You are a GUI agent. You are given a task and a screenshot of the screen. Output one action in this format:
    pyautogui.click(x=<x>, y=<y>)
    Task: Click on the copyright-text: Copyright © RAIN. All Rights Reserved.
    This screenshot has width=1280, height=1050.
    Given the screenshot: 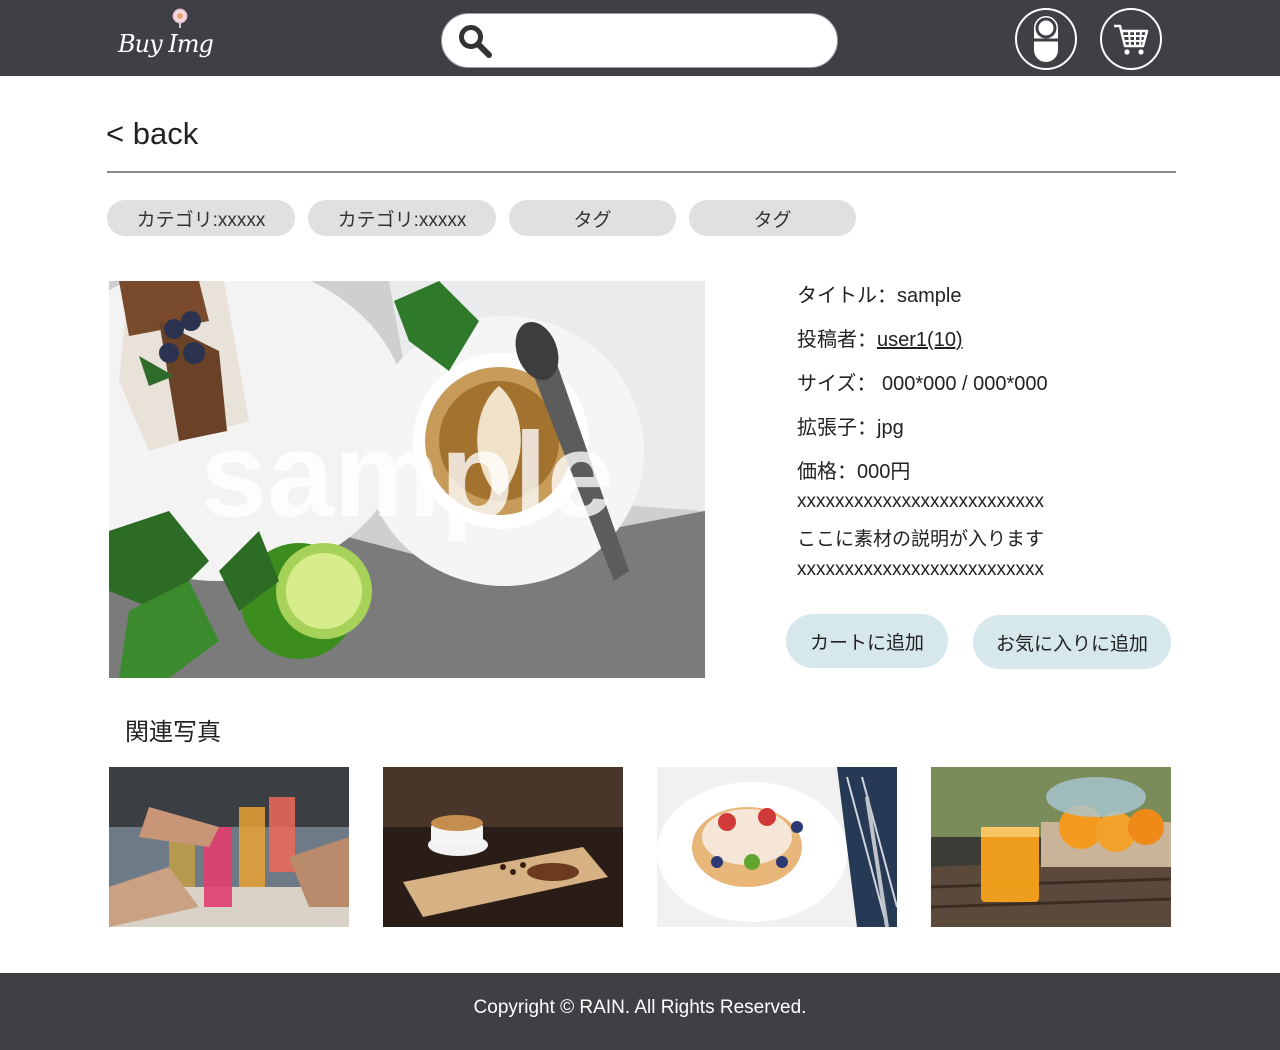 What is the action you would take?
    pyautogui.click(x=640, y=1007)
    